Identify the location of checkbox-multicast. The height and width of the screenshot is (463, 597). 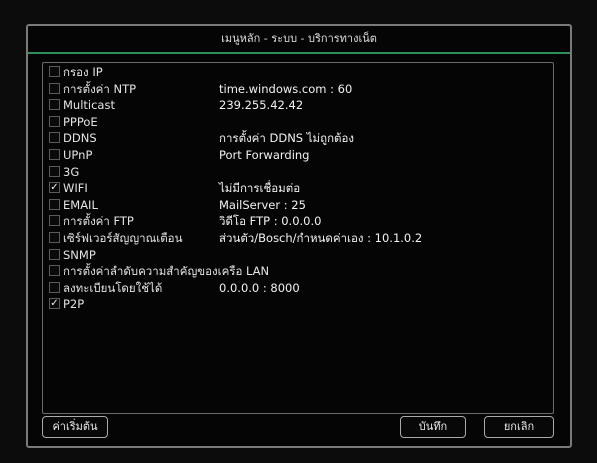
(54, 105).